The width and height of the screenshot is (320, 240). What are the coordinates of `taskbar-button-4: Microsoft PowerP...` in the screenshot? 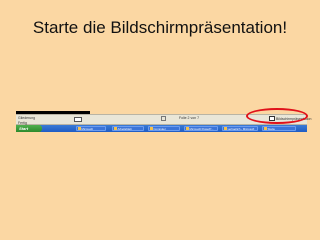 It's located at (201, 128).